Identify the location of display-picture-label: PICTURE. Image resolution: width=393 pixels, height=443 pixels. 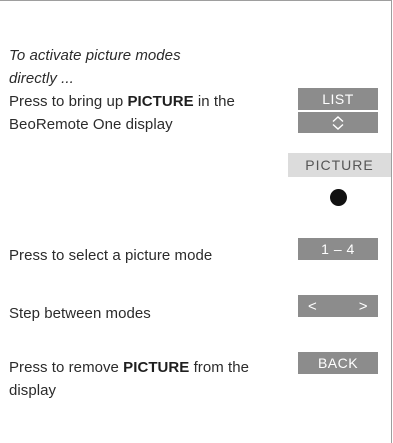
(339, 165).